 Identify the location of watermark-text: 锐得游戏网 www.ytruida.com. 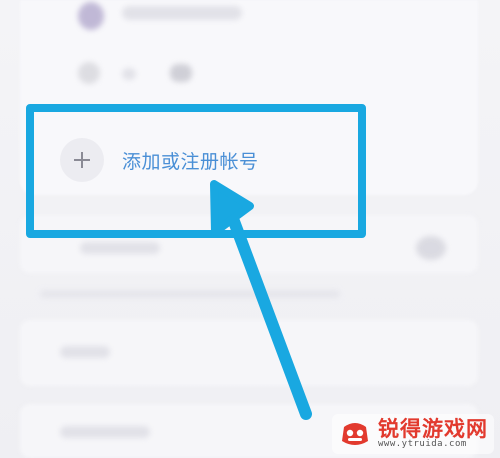
(433, 433).